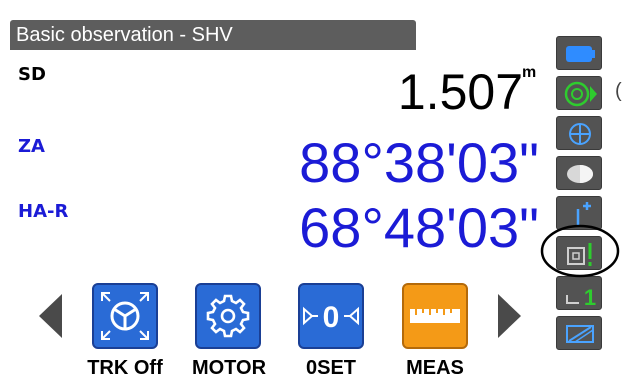 The width and height of the screenshot is (623, 378). Describe the element at coordinates (510, 316) in the screenshot. I see `next-page-arrow` at that location.